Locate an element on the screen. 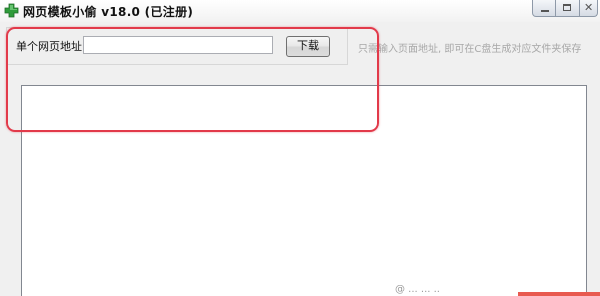 The height and width of the screenshot is (296, 600). watermark: @ ... ... .. is located at coordinates (417, 289).